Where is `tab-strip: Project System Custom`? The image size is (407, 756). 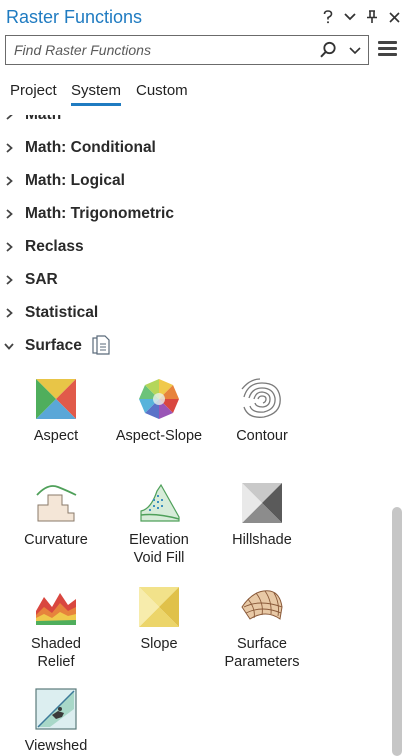 tab-strip: Project System Custom is located at coordinates (203, 93).